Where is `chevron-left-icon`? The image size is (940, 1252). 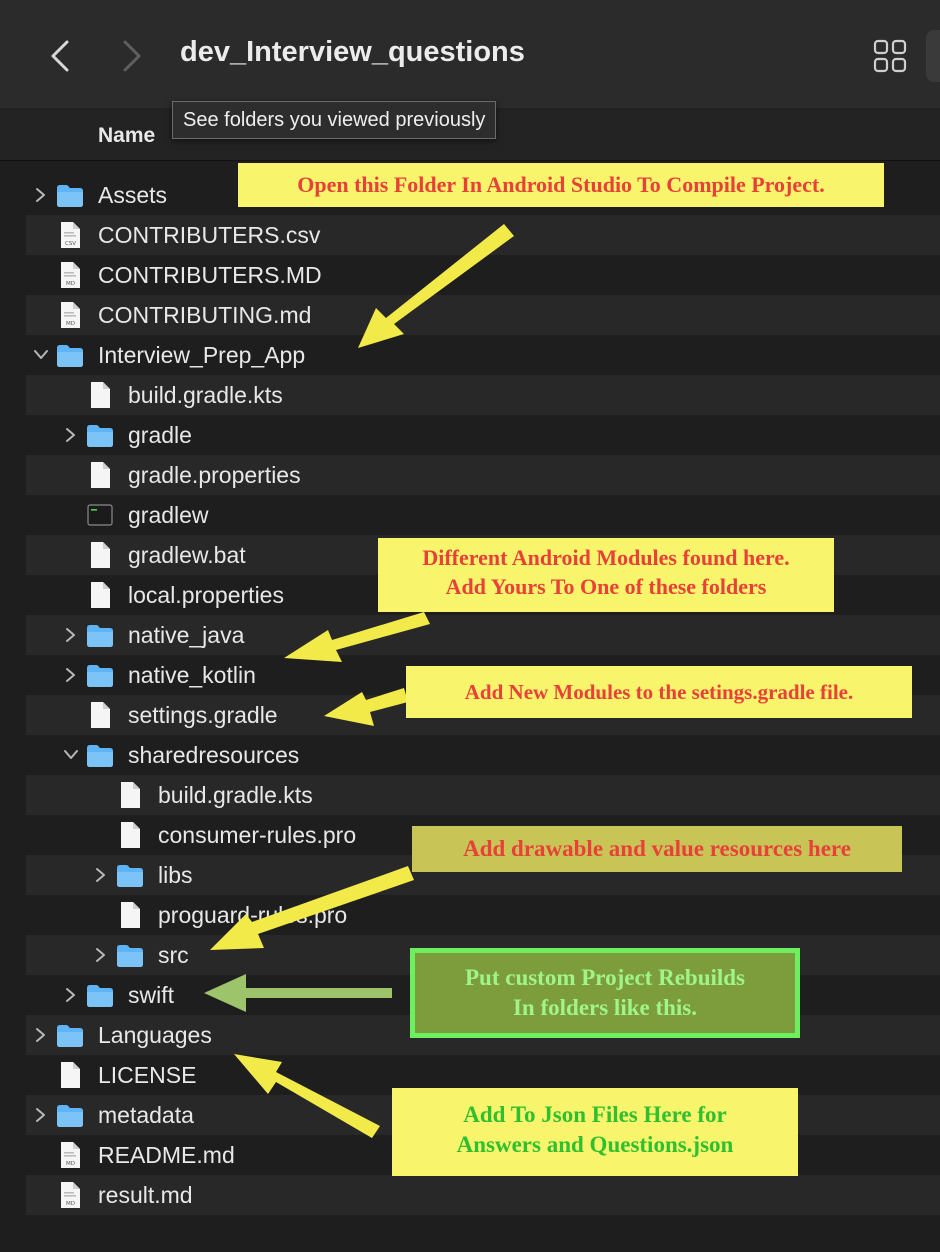 chevron-left-icon is located at coordinates (60, 56).